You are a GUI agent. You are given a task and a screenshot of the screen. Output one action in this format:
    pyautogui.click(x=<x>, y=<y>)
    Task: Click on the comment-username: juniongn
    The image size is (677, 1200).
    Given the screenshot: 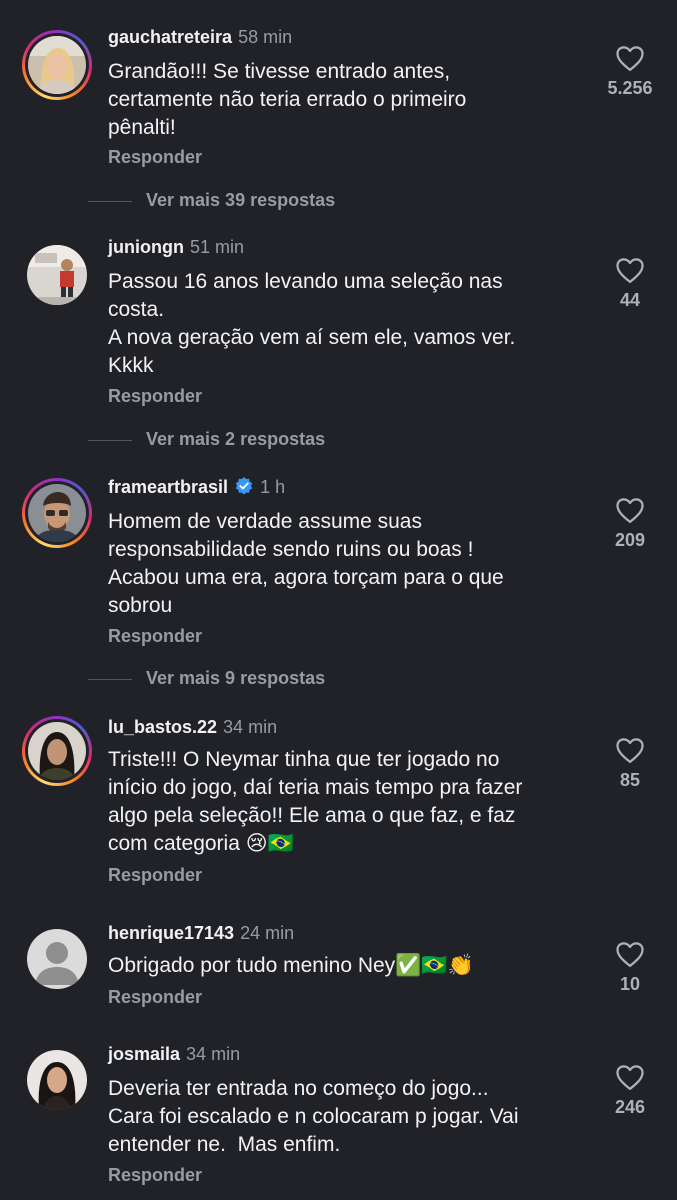 What is the action you would take?
    pyautogui.click(x=146, y=247)
    